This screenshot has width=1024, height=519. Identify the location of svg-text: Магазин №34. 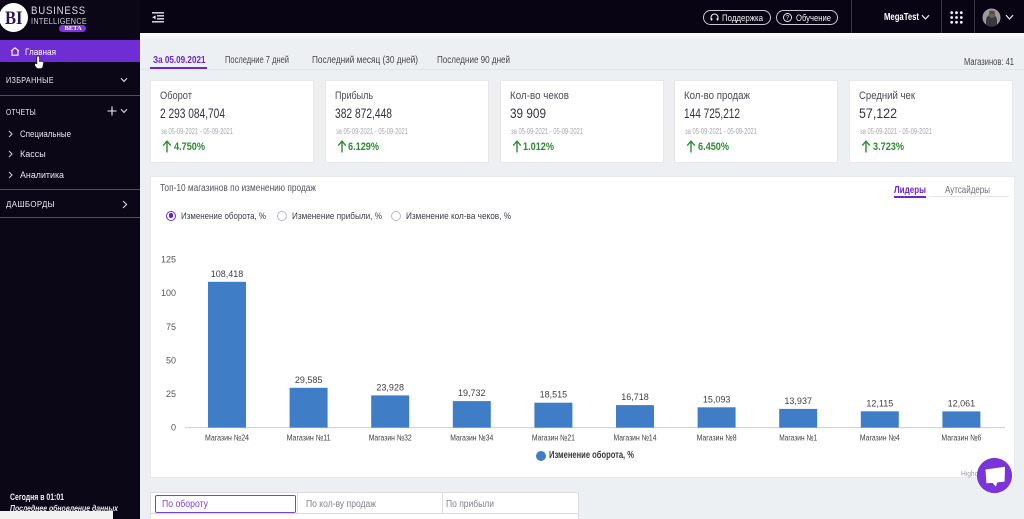
(471, 438).